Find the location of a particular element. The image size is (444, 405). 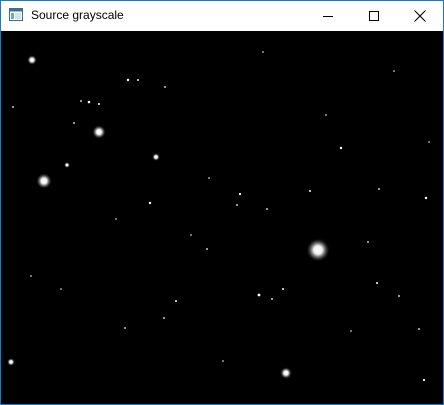

minimize-icon is located at coordinates (328, 16).